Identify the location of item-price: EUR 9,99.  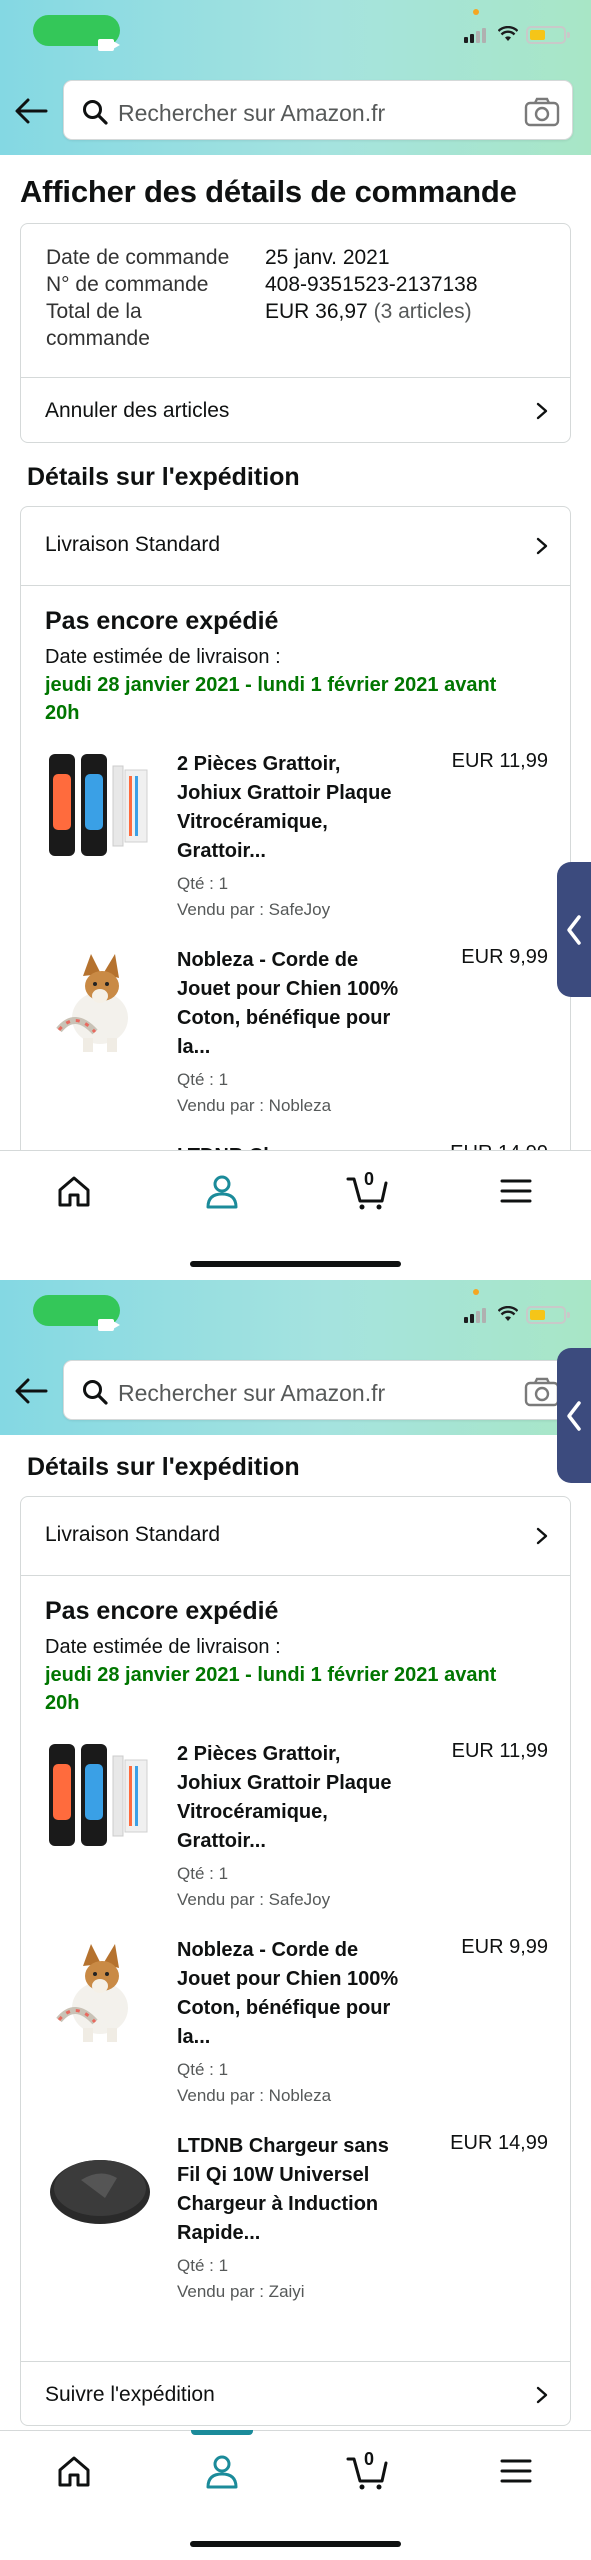
(504, 1947).